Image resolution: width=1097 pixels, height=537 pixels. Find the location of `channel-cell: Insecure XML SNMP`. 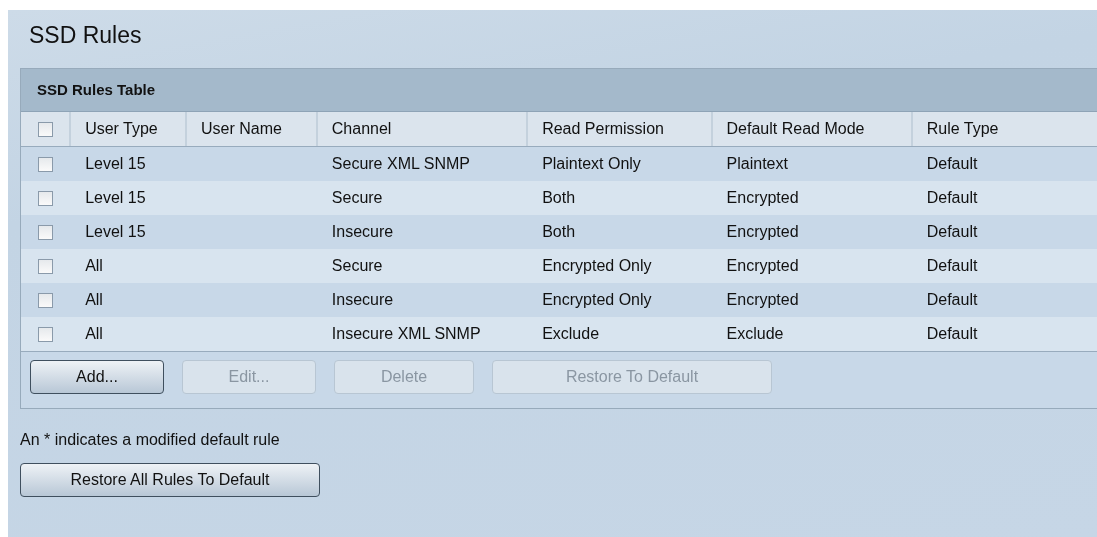

channel-cell: Insecure XML SNMP is located at coordinates (406, 333).